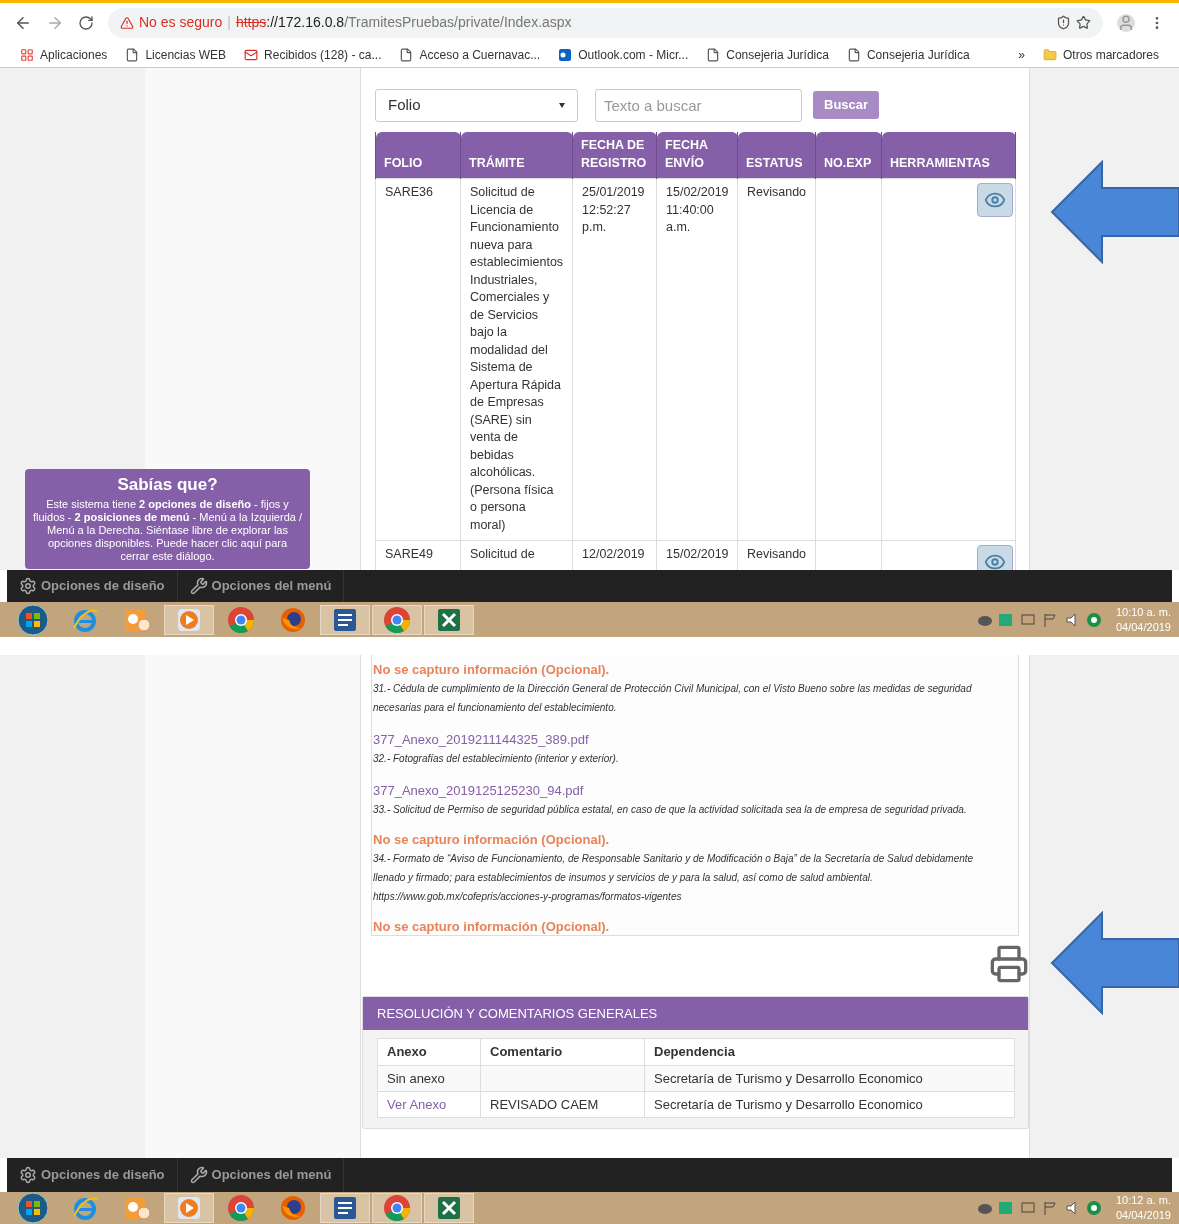 Image resolution: width=1179 pixels, height=1224 pixels. What do you see at coordinates (698, 105) in the screenshot?
I see `search-field: Texto a buscar` at bounding box center [698, 105].